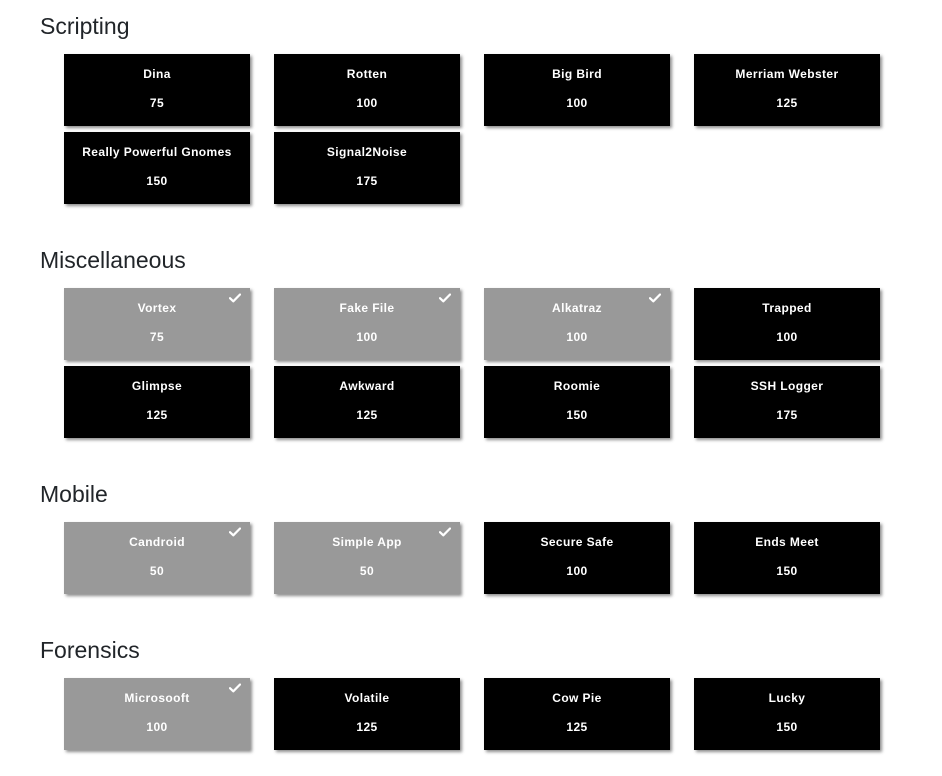 This screenshot has width=942, height=776. Describe the element at coordinates (367, 152) in the screenshot. I see `challenge-name: Signal2Noise` at that location.